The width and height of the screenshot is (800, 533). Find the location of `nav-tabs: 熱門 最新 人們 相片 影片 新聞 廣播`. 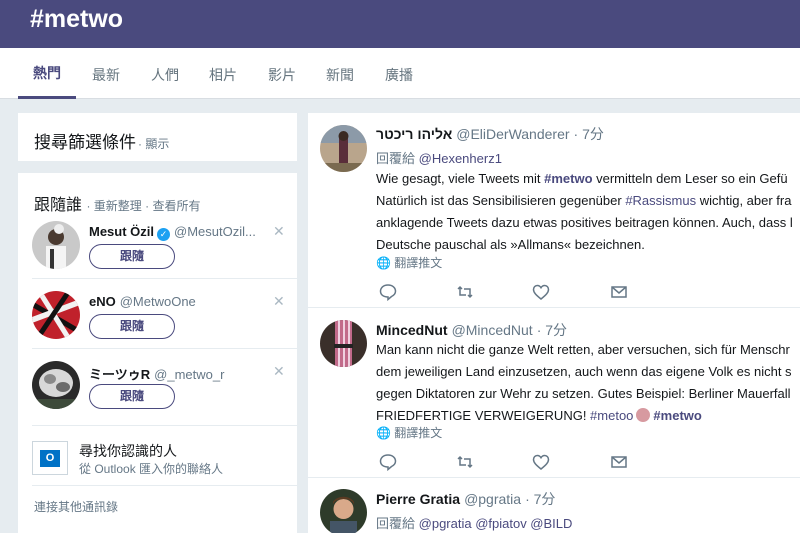

nav-tabs: 熱門 最新 人們 相片 影片 新聞 廣播 is located at coordinates (400, 73).